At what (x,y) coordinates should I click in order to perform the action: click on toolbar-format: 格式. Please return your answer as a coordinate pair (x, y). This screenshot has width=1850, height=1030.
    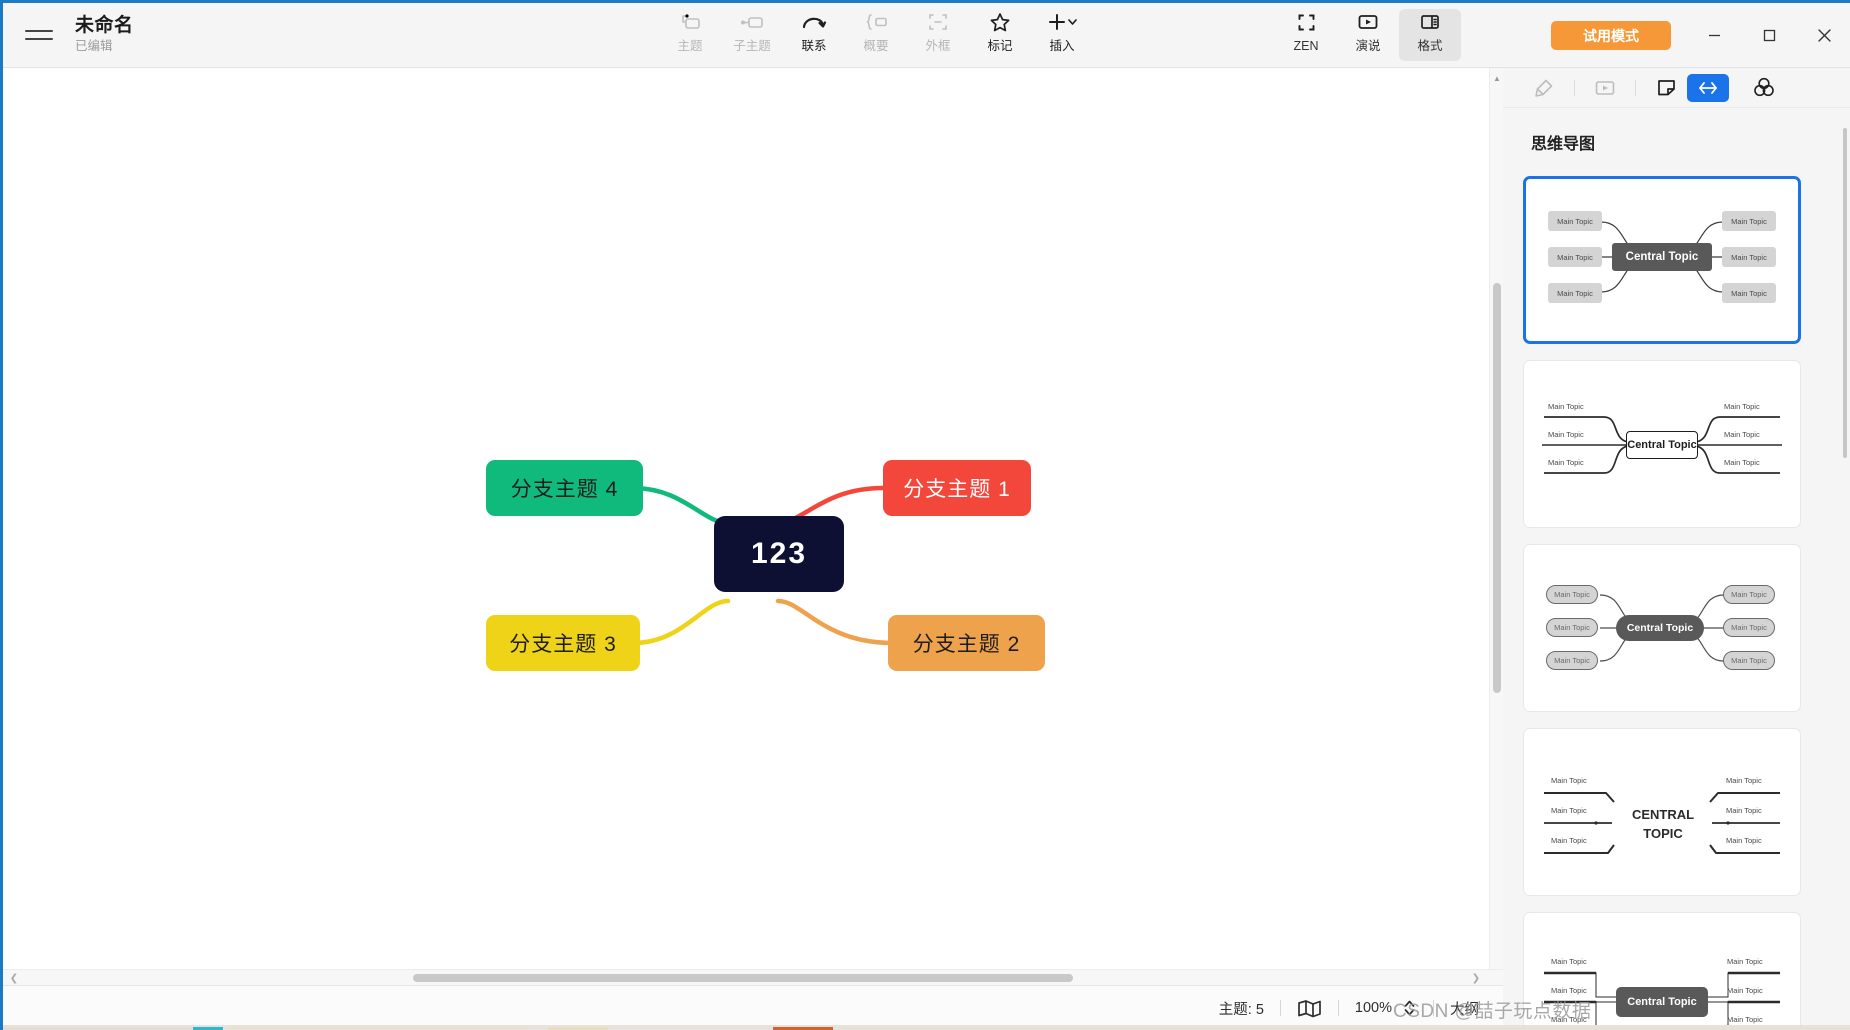
    Looking at the image, I should click on (1430, 35).